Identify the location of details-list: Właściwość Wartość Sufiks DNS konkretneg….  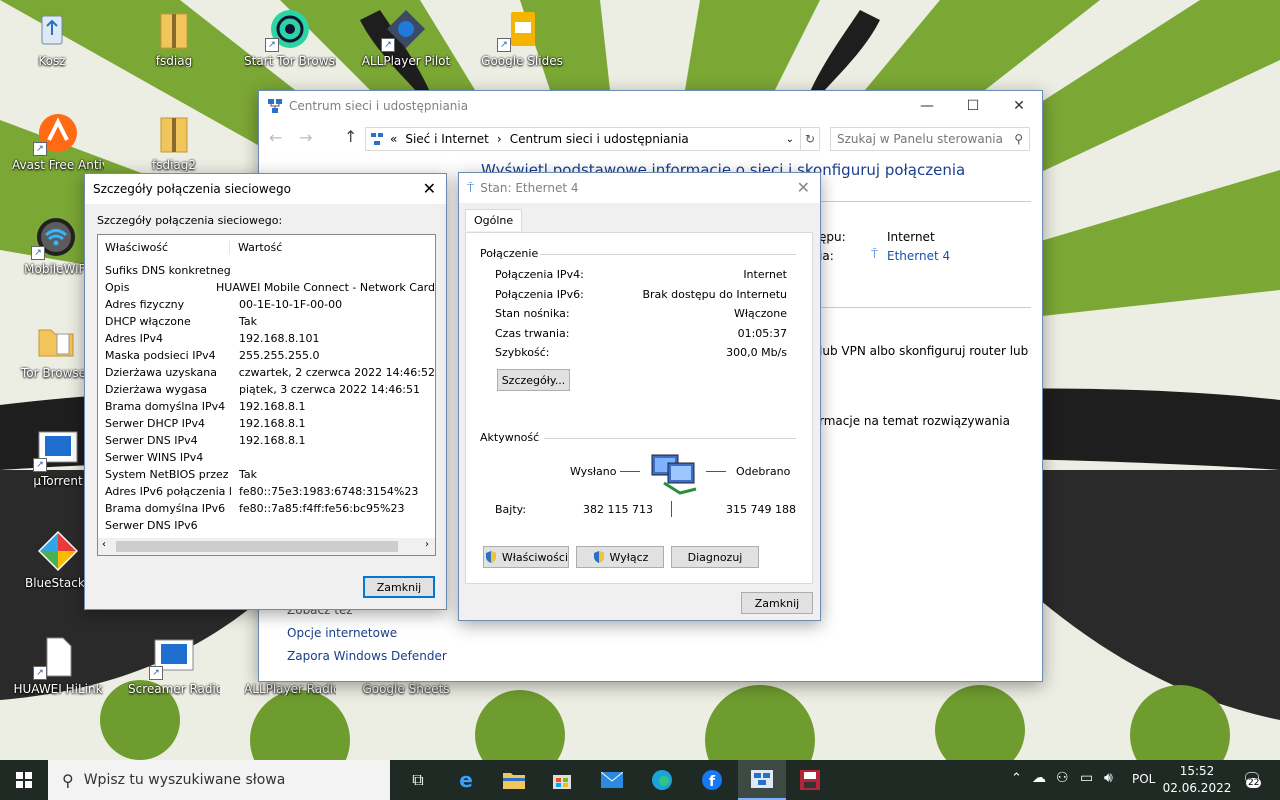
(266, 395).